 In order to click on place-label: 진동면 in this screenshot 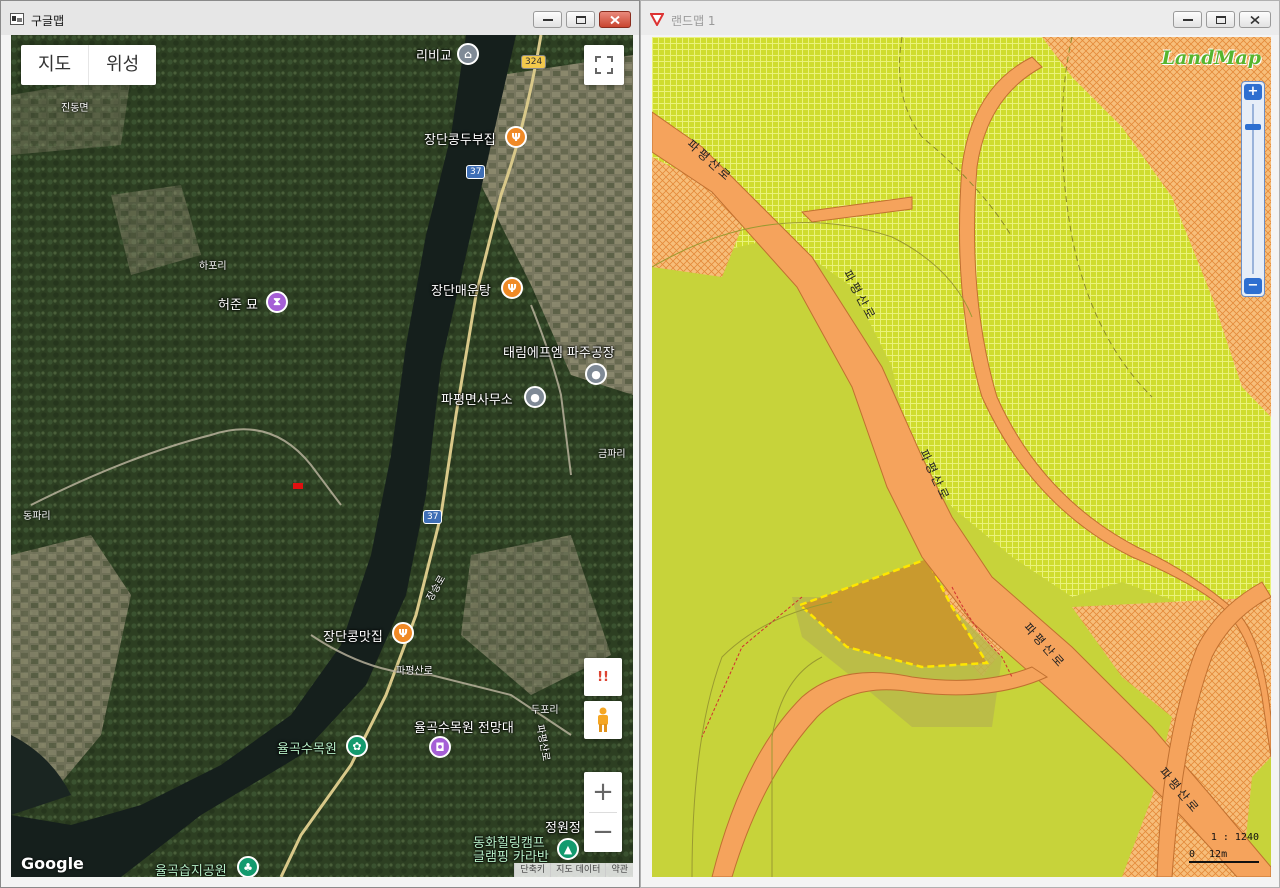, I will do `click(75, 108)`.